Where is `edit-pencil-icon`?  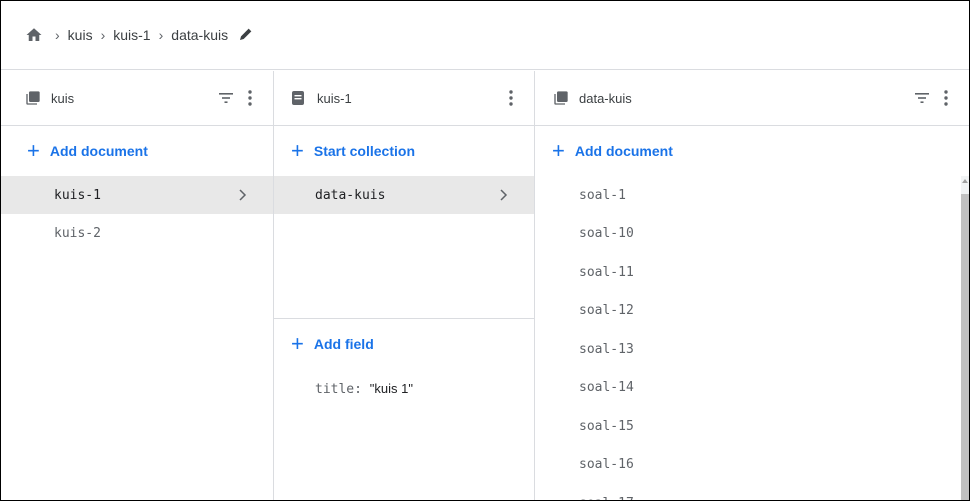
edit-pencil-icon is located at coordinates (247, 35).